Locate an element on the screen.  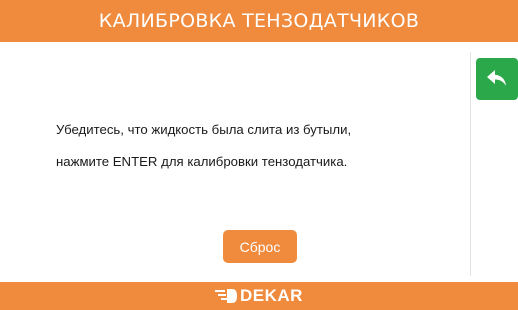
brand-name: DEKAR is located at coordinates (271, 295).